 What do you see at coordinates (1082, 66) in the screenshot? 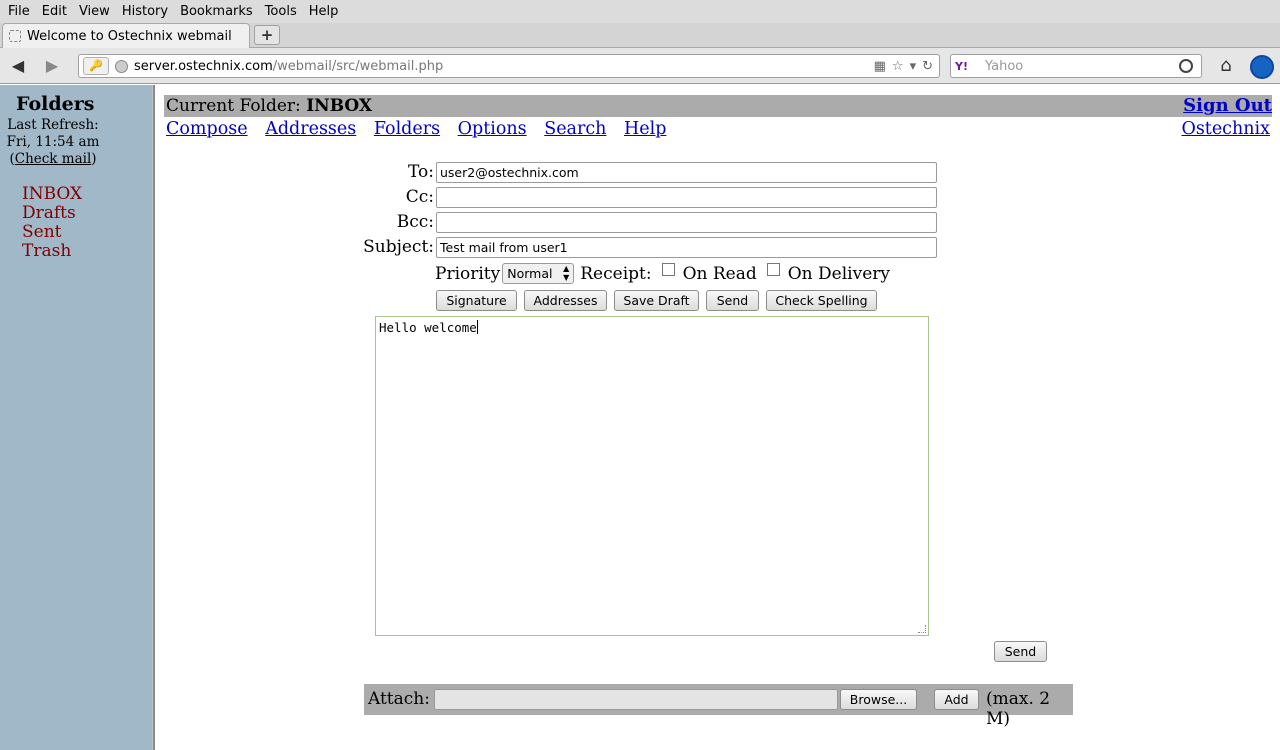
I see `search-input: Yahoo` at bounding box center [1082, 66].